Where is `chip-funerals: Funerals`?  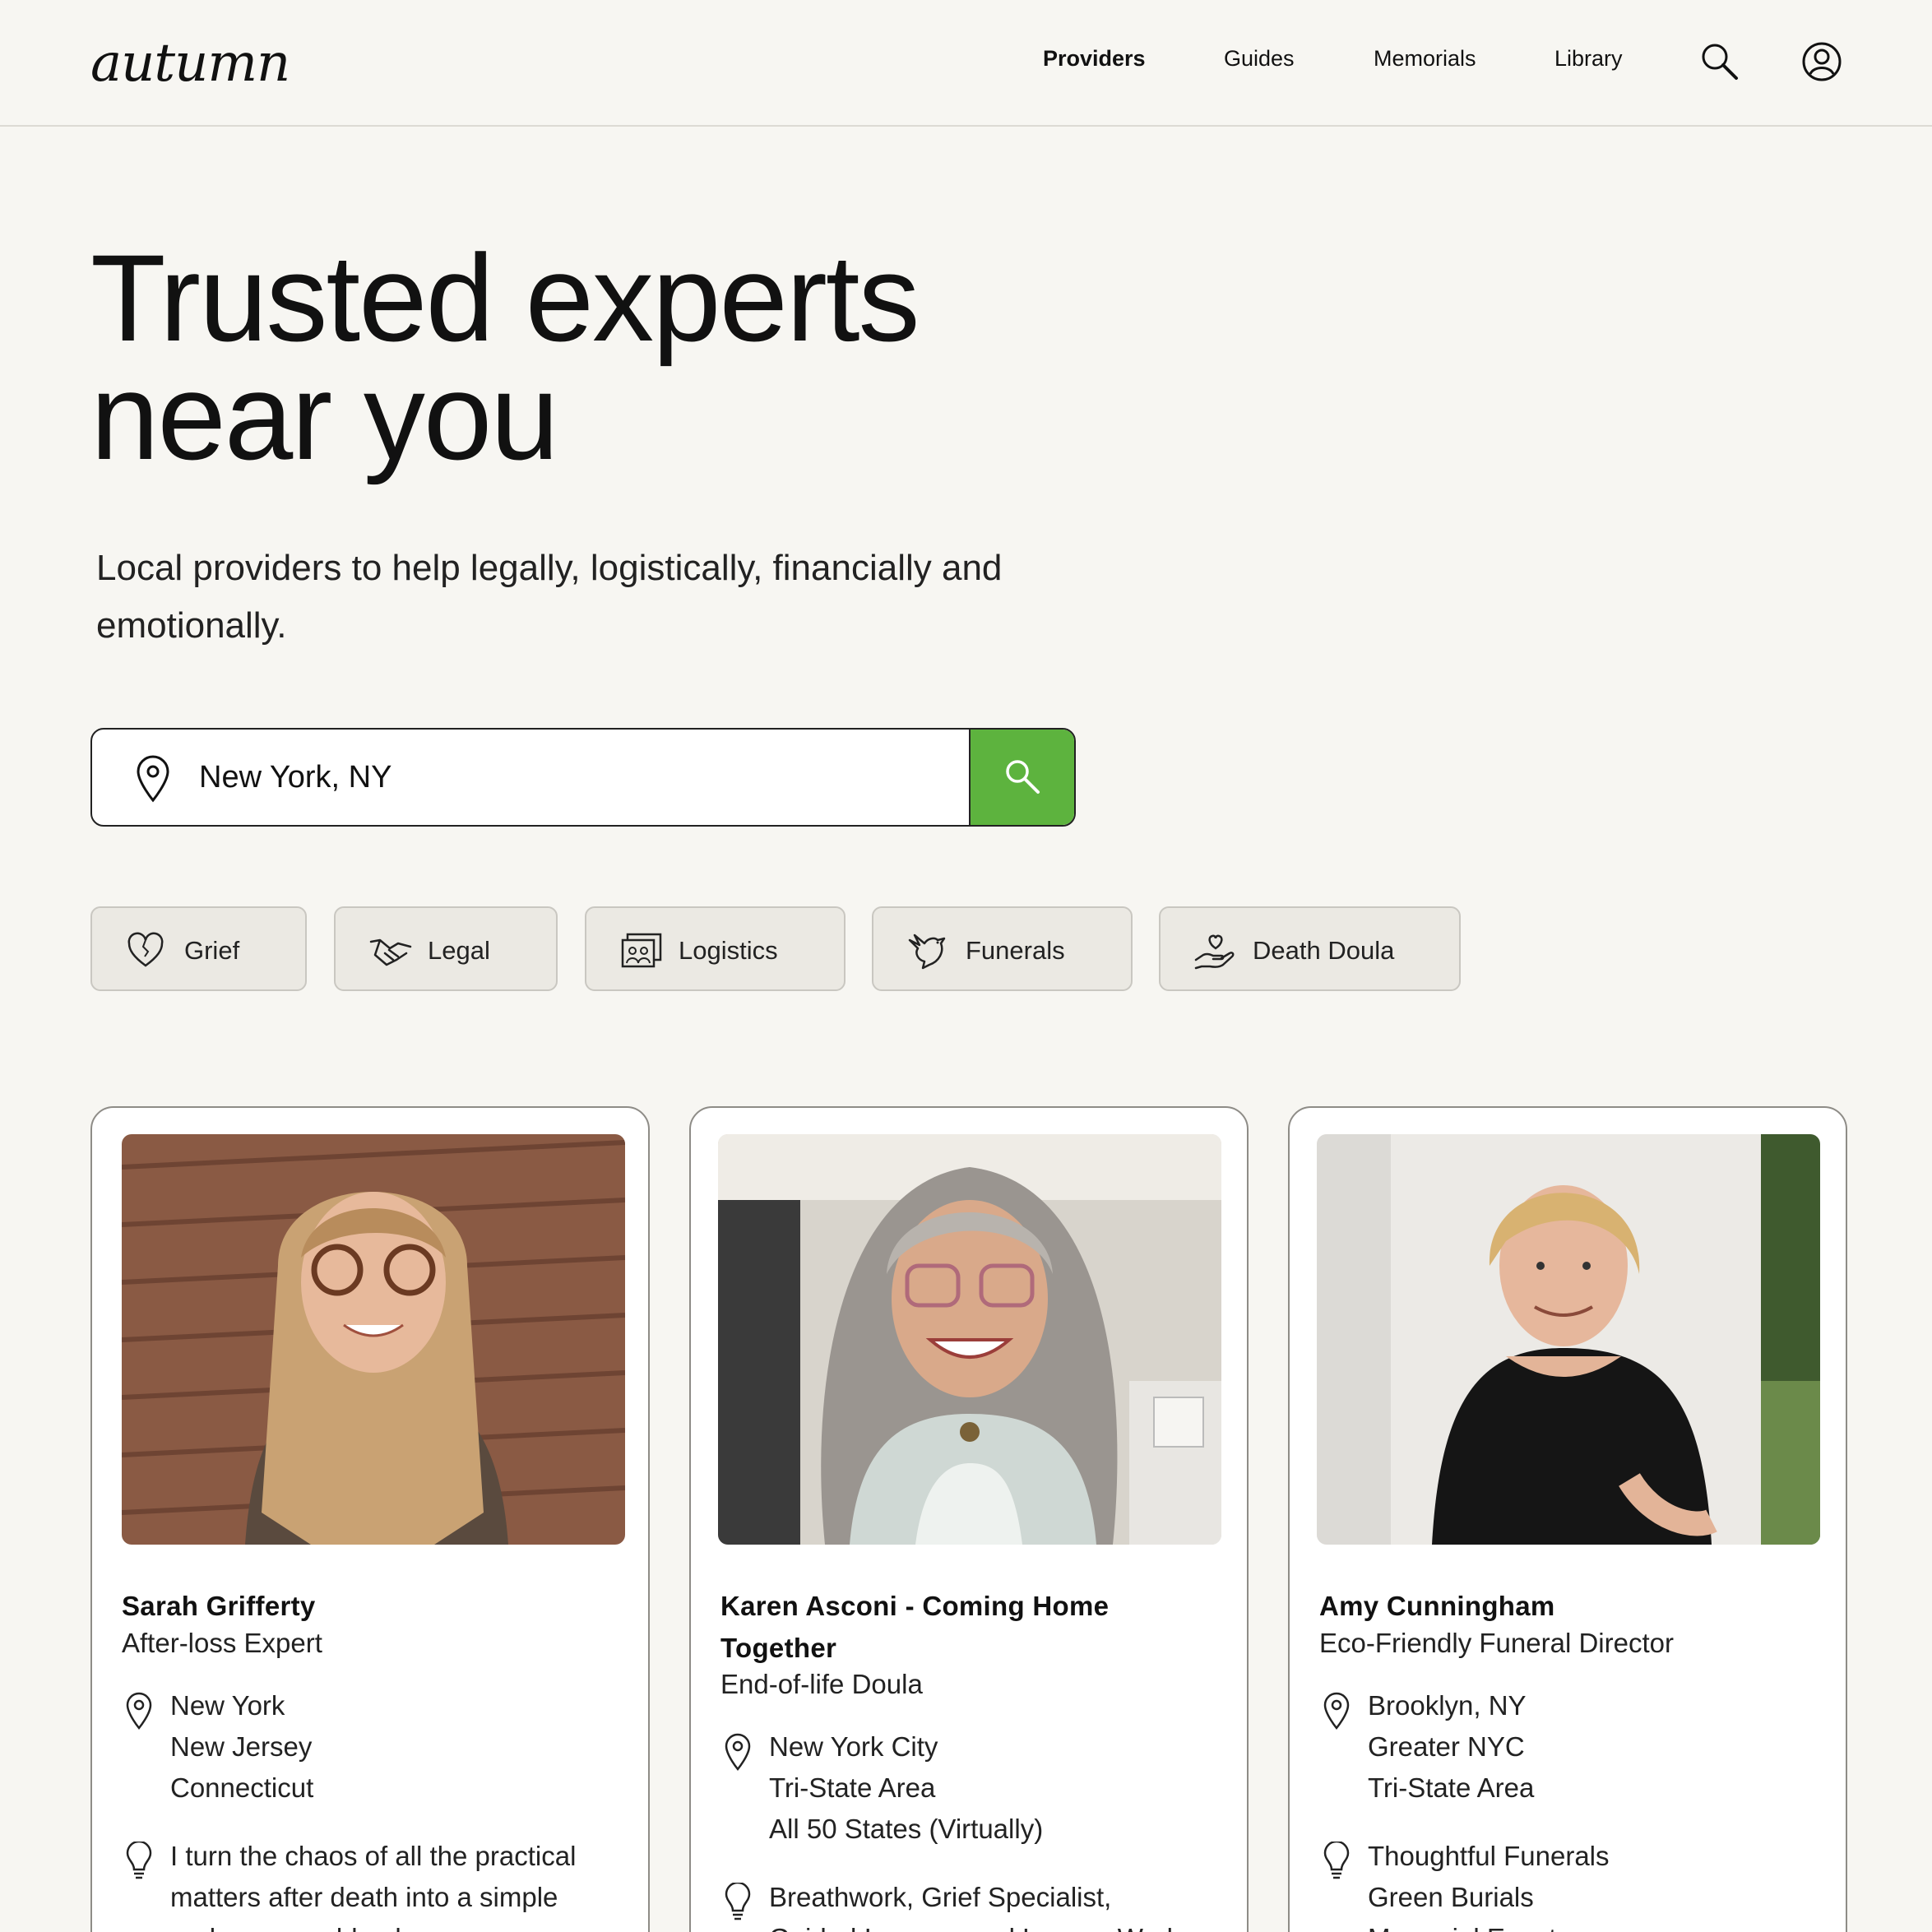 chip-funerals: Funerals is located at coordinates (1003, 949).